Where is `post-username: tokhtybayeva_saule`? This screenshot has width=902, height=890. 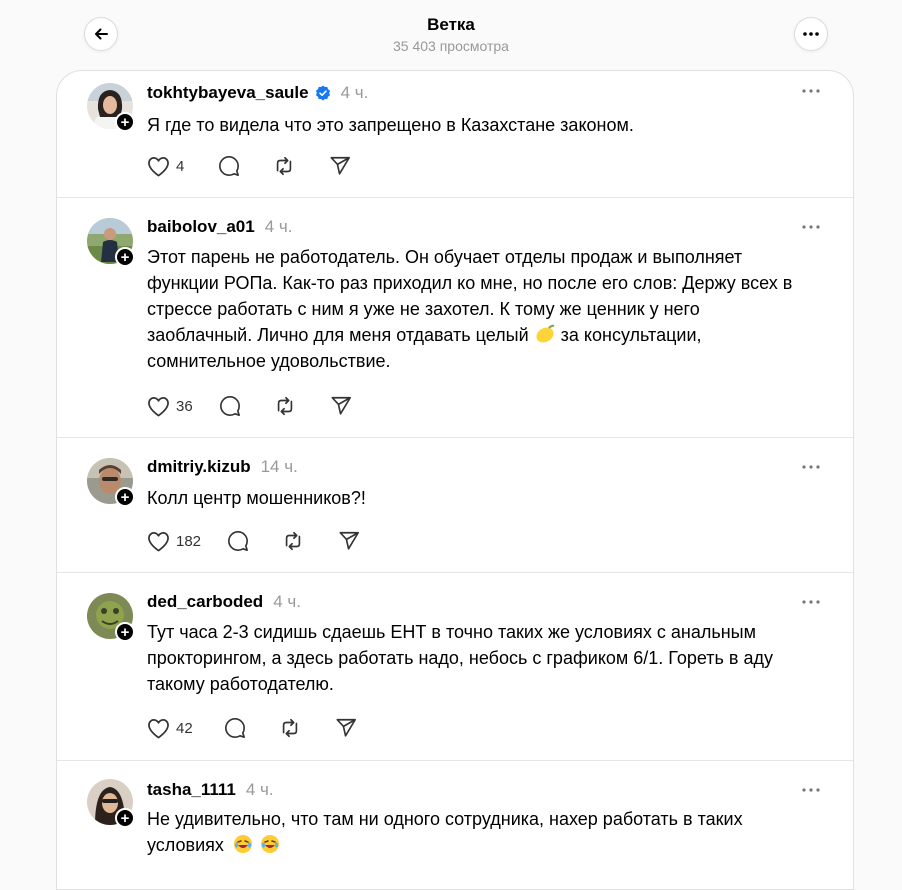 post-username: tokhtybayeva_saule is located at coordinates (228, 93).